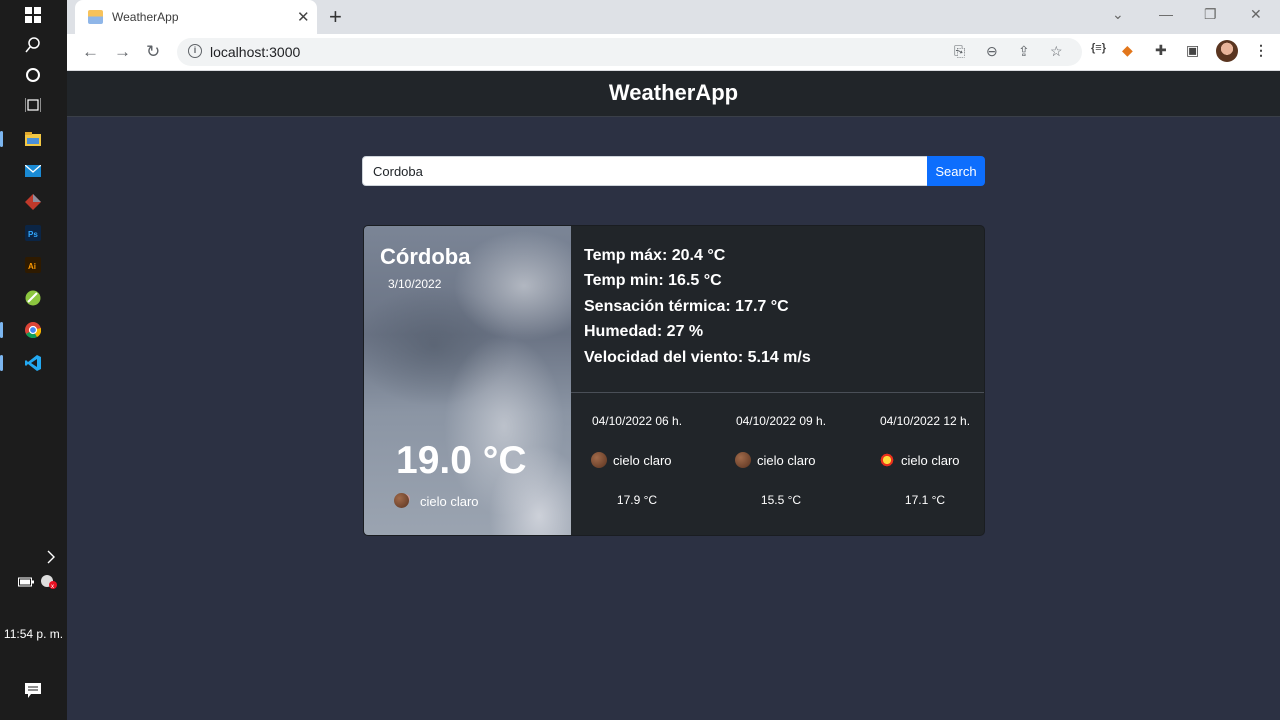  What do you see at coordinates (781, 500) in the screenshot?
I see `forecast-temperature: 15.5 °C` at bounding box center [781, 500].